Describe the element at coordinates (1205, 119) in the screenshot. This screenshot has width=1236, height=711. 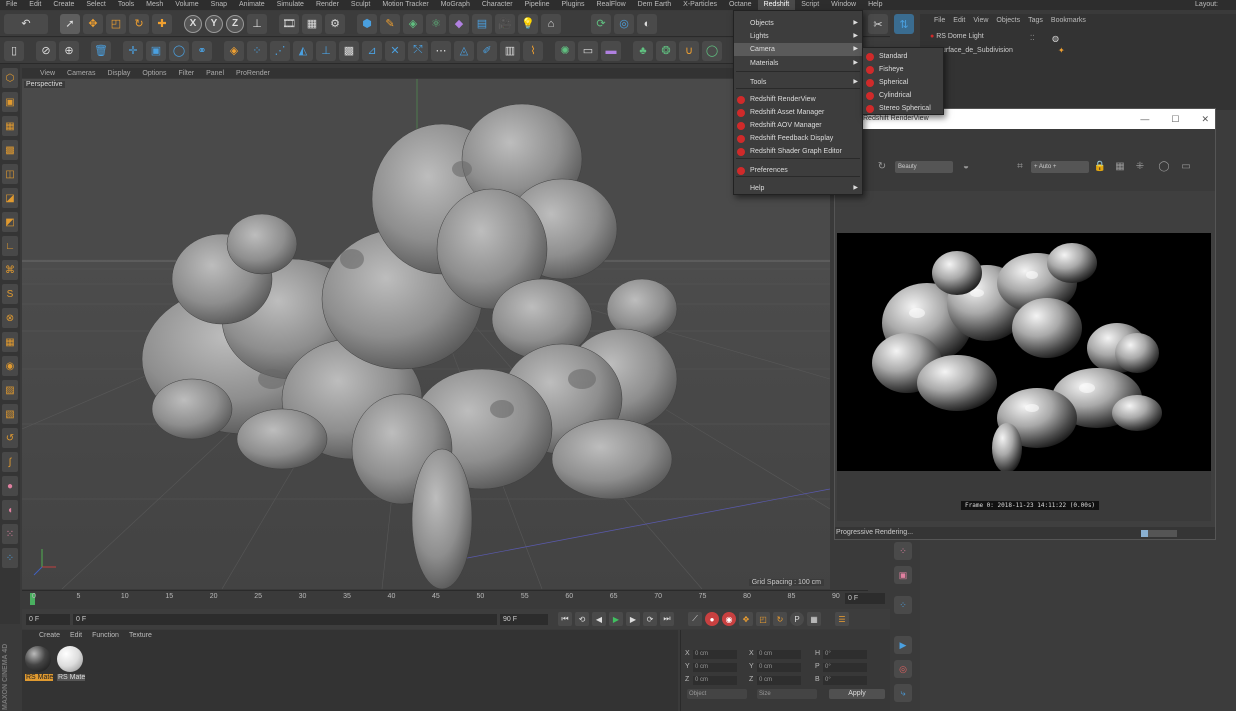
I see `close-icon: ✕` at that location.